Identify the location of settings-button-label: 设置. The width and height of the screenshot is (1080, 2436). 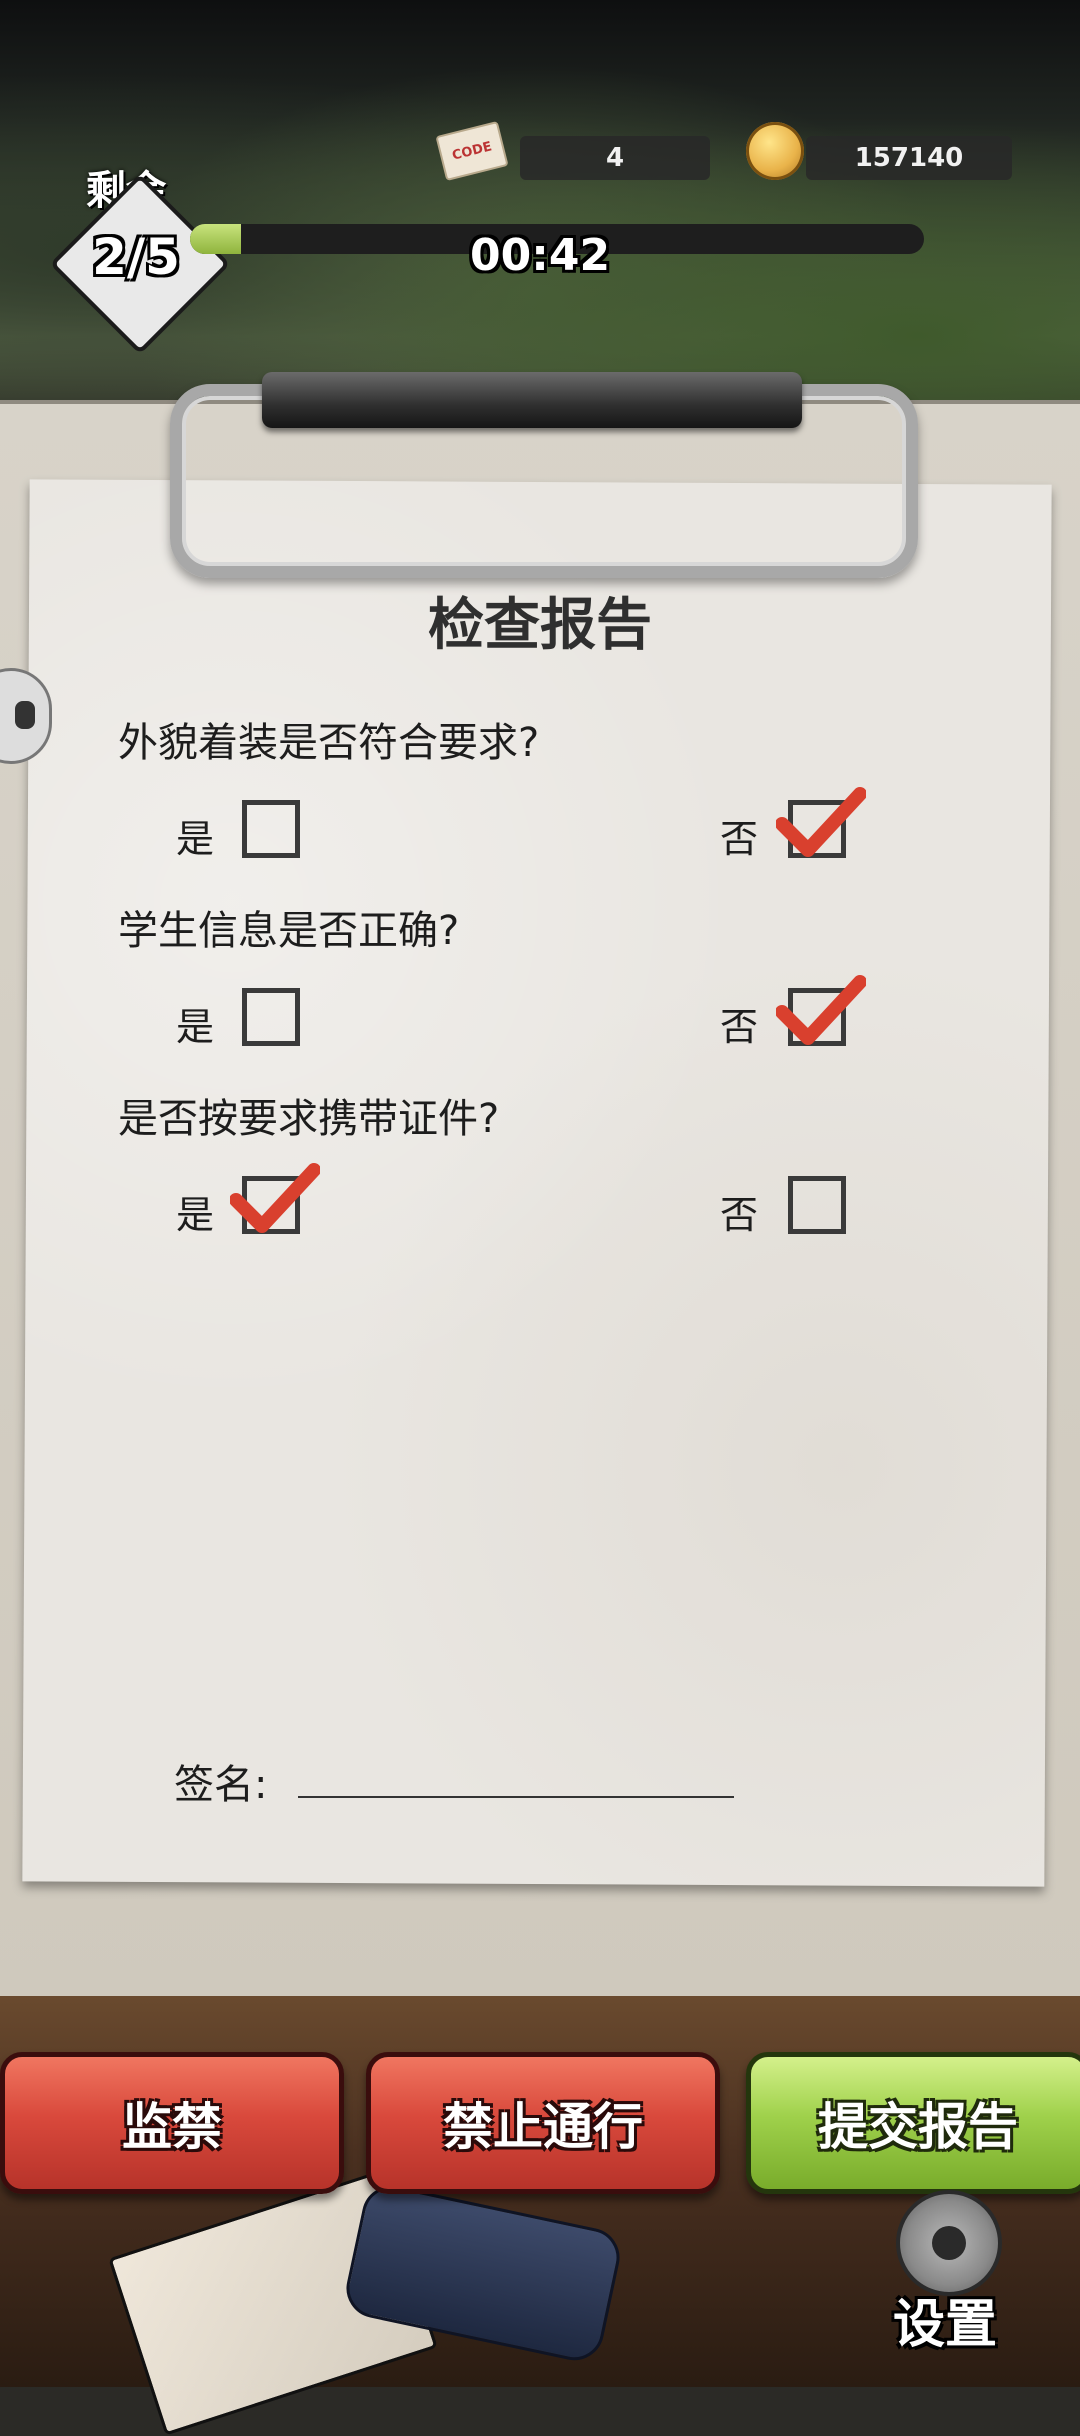
(944, 2325).